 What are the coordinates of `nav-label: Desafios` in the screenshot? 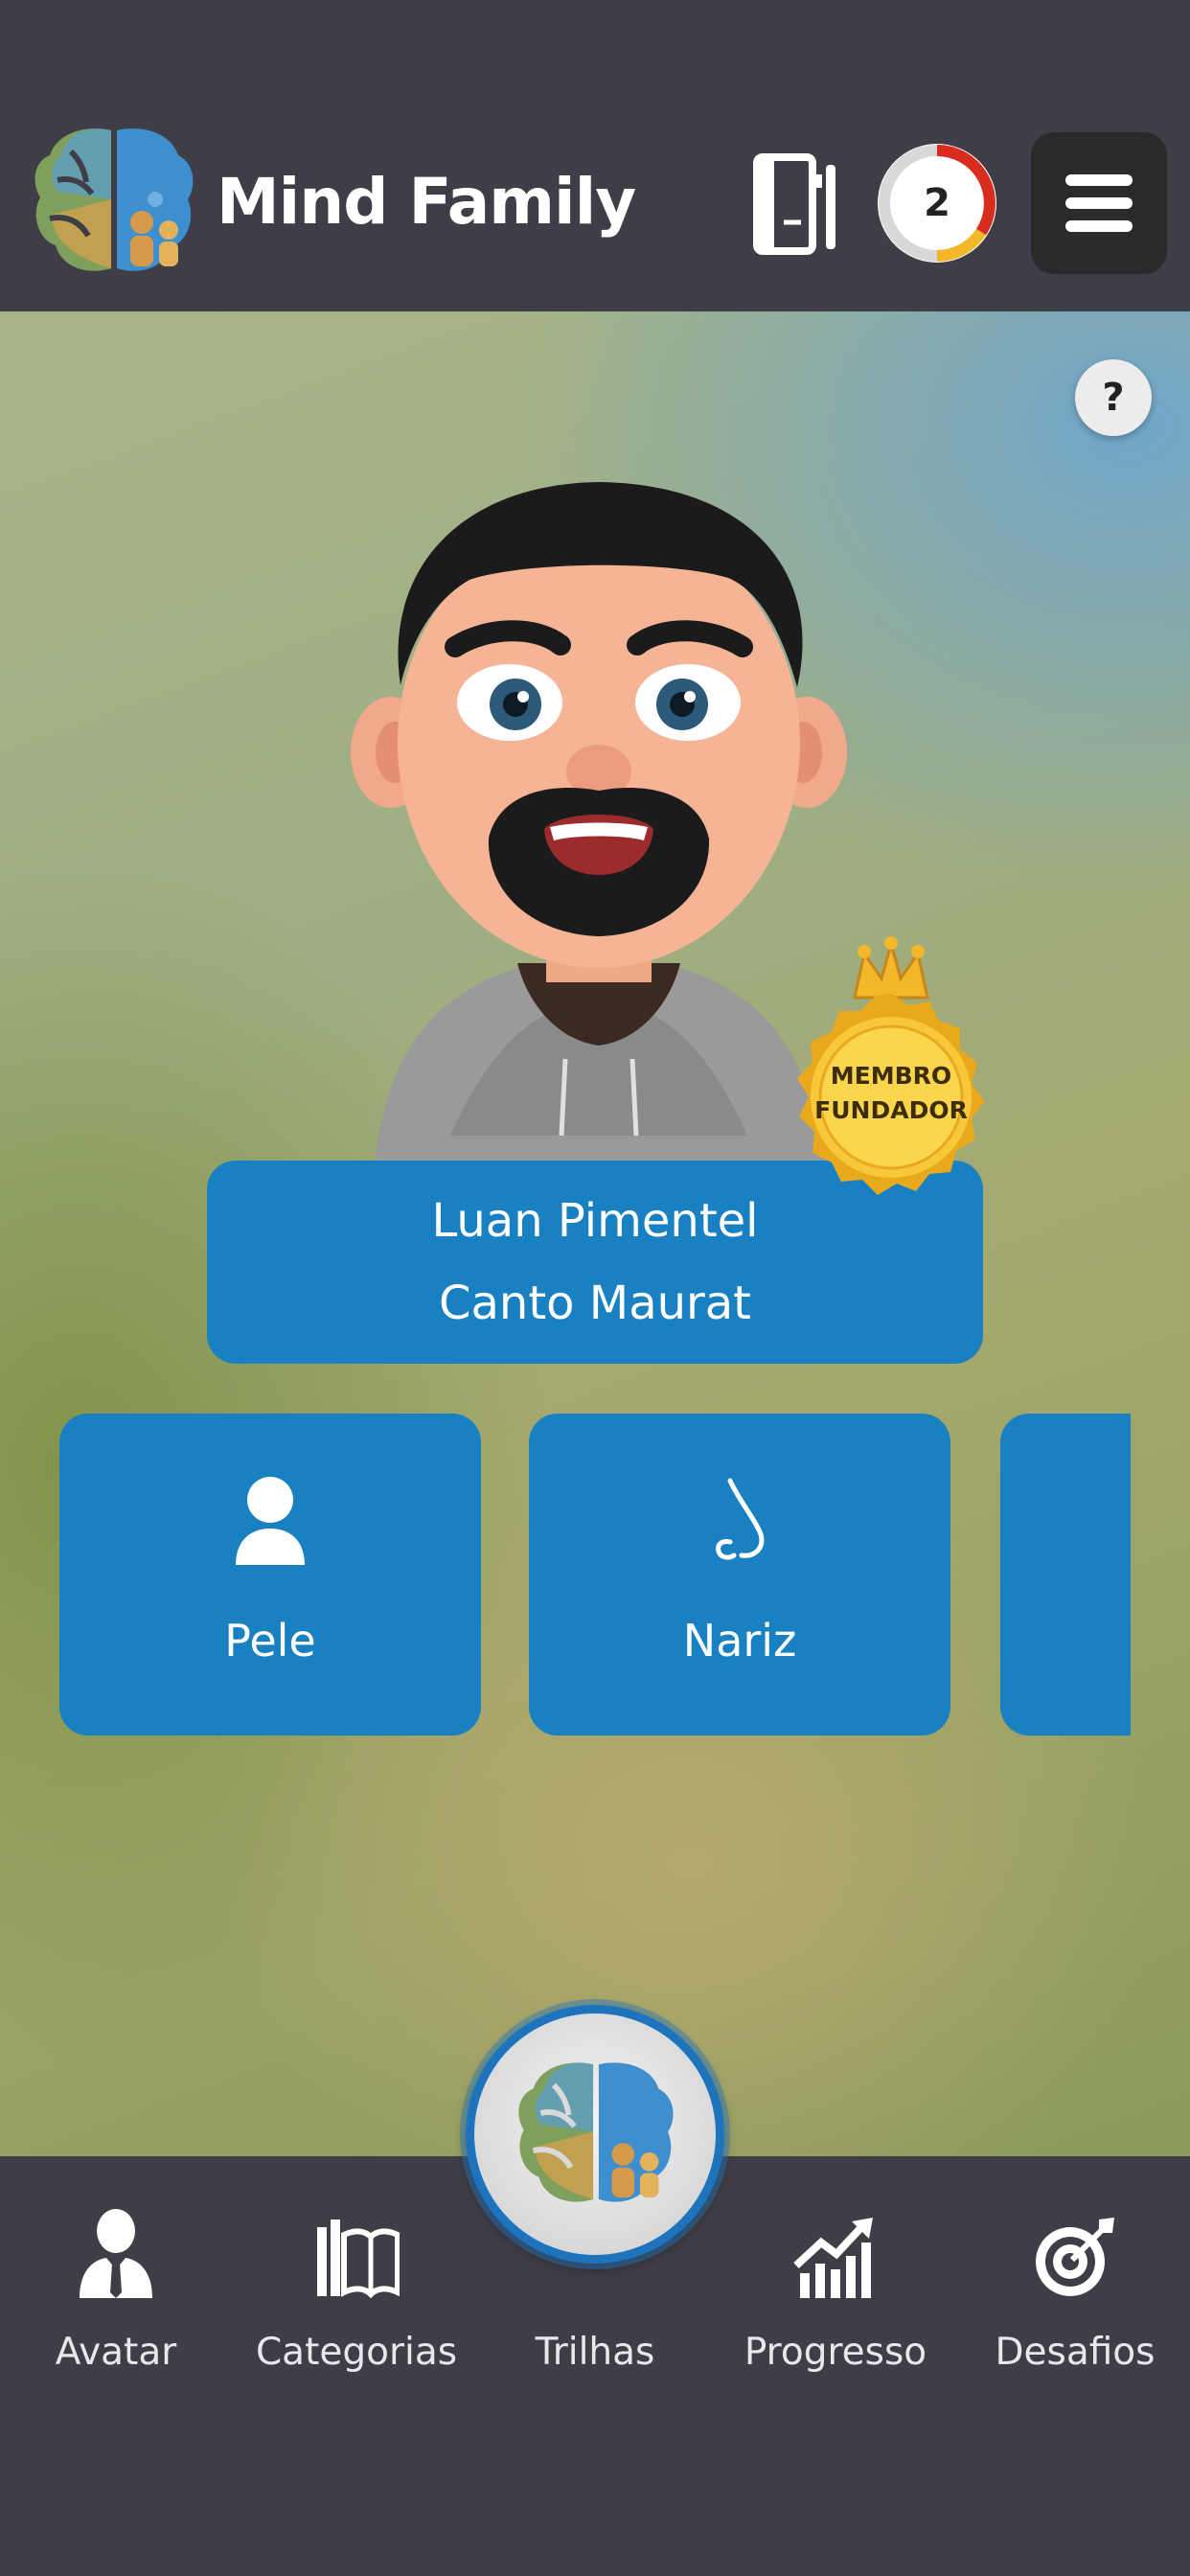 It's located at (1075, 2352).